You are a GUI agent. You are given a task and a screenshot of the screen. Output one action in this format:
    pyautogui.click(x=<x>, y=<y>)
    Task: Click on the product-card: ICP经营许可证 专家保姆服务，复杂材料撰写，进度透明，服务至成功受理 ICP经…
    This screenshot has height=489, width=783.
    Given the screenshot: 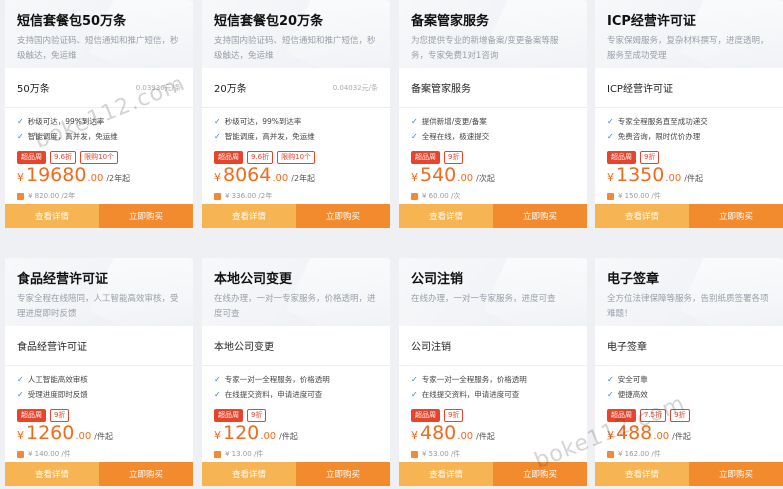 What is the action you would take?
    pyautogui.click(x=689, y=114)
    